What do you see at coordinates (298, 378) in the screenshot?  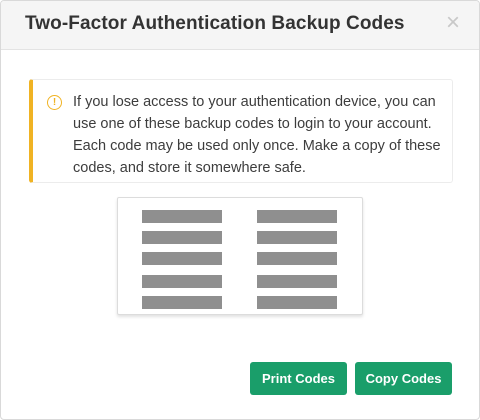 I see `print-codes-button: Print Codes` at bounding box center [298, 378].